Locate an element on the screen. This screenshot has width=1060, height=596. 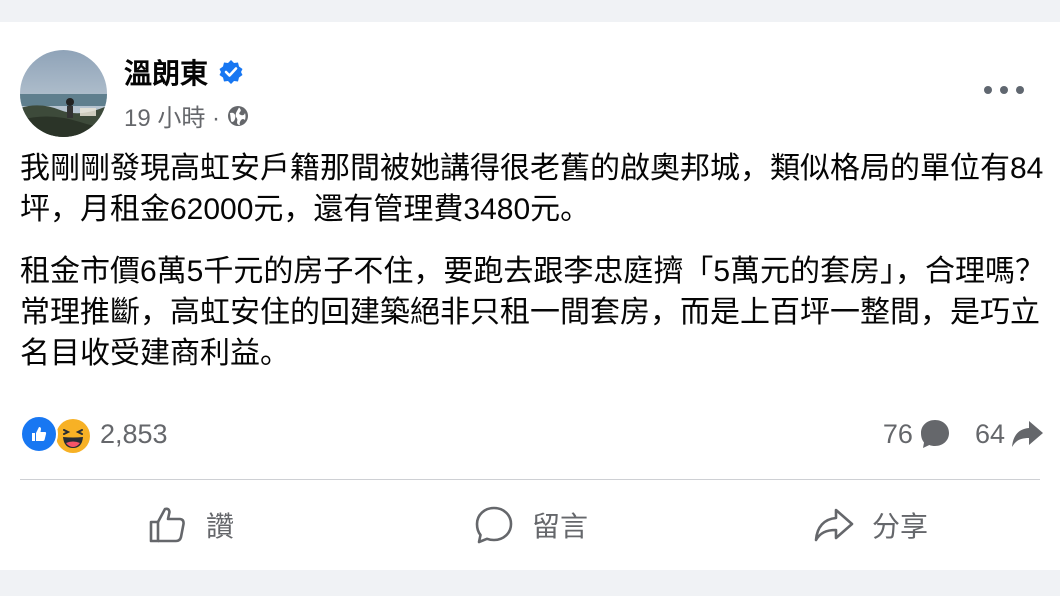
comment-share-stats: 76 64 is located at coordinates (964, 434).